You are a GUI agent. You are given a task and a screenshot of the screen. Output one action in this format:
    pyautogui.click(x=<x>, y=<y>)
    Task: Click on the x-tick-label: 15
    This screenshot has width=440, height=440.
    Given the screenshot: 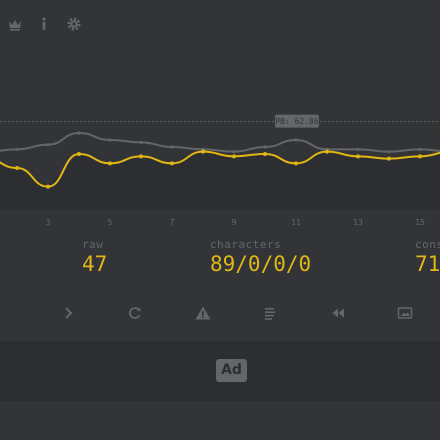 What is the action you would take?
    pyautogui.click(x=420, y=222)
    